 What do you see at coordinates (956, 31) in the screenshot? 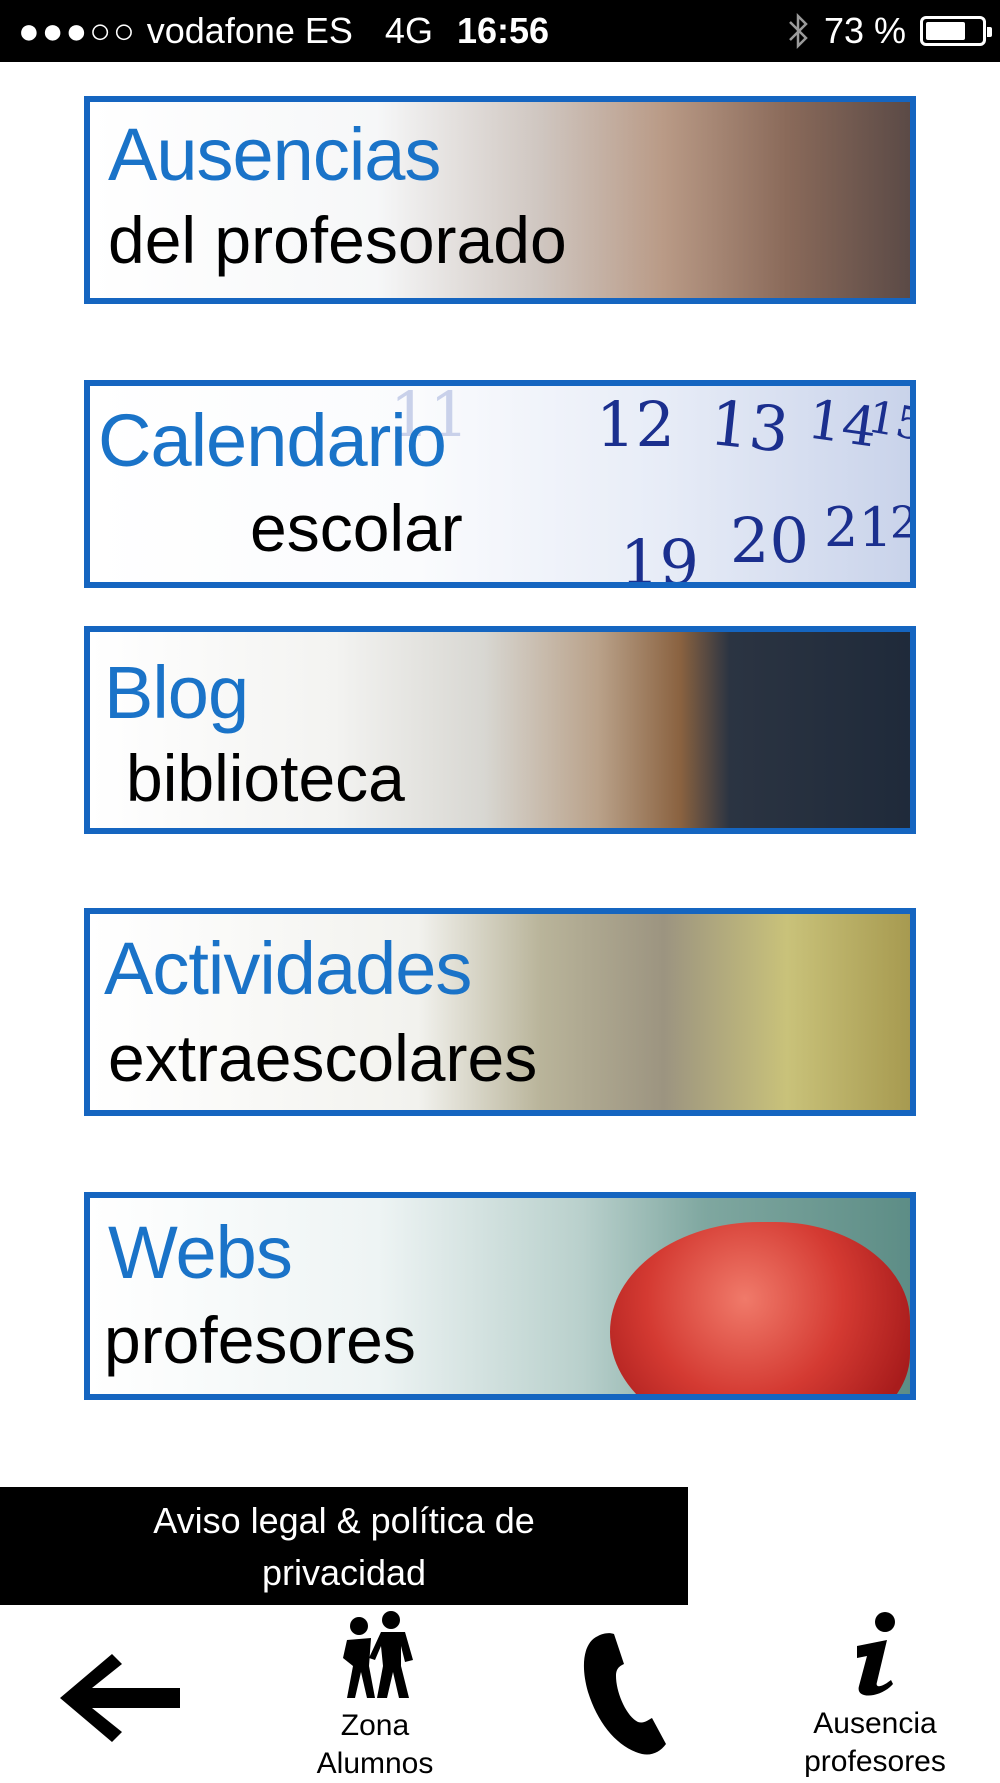
I see `battery-icon` at bounding box center [956, 31].